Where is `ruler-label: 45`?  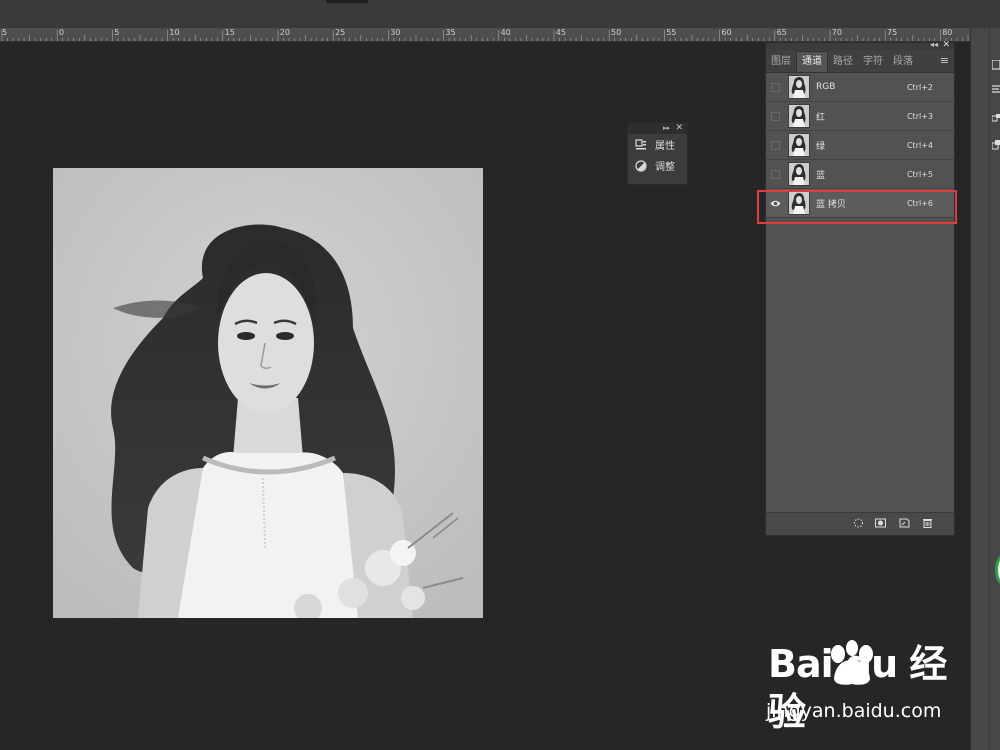
ruler-label: 45 is located at coordinates (560, 32).